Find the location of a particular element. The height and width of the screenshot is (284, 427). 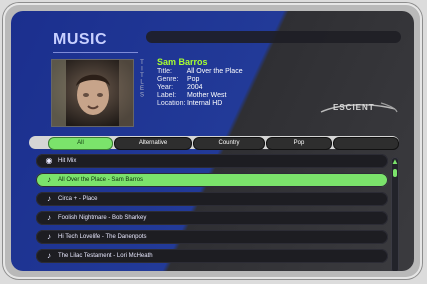

list-item-label: Foolish Nightmare - Bob Sharkey is located at coordinates (102, 218).